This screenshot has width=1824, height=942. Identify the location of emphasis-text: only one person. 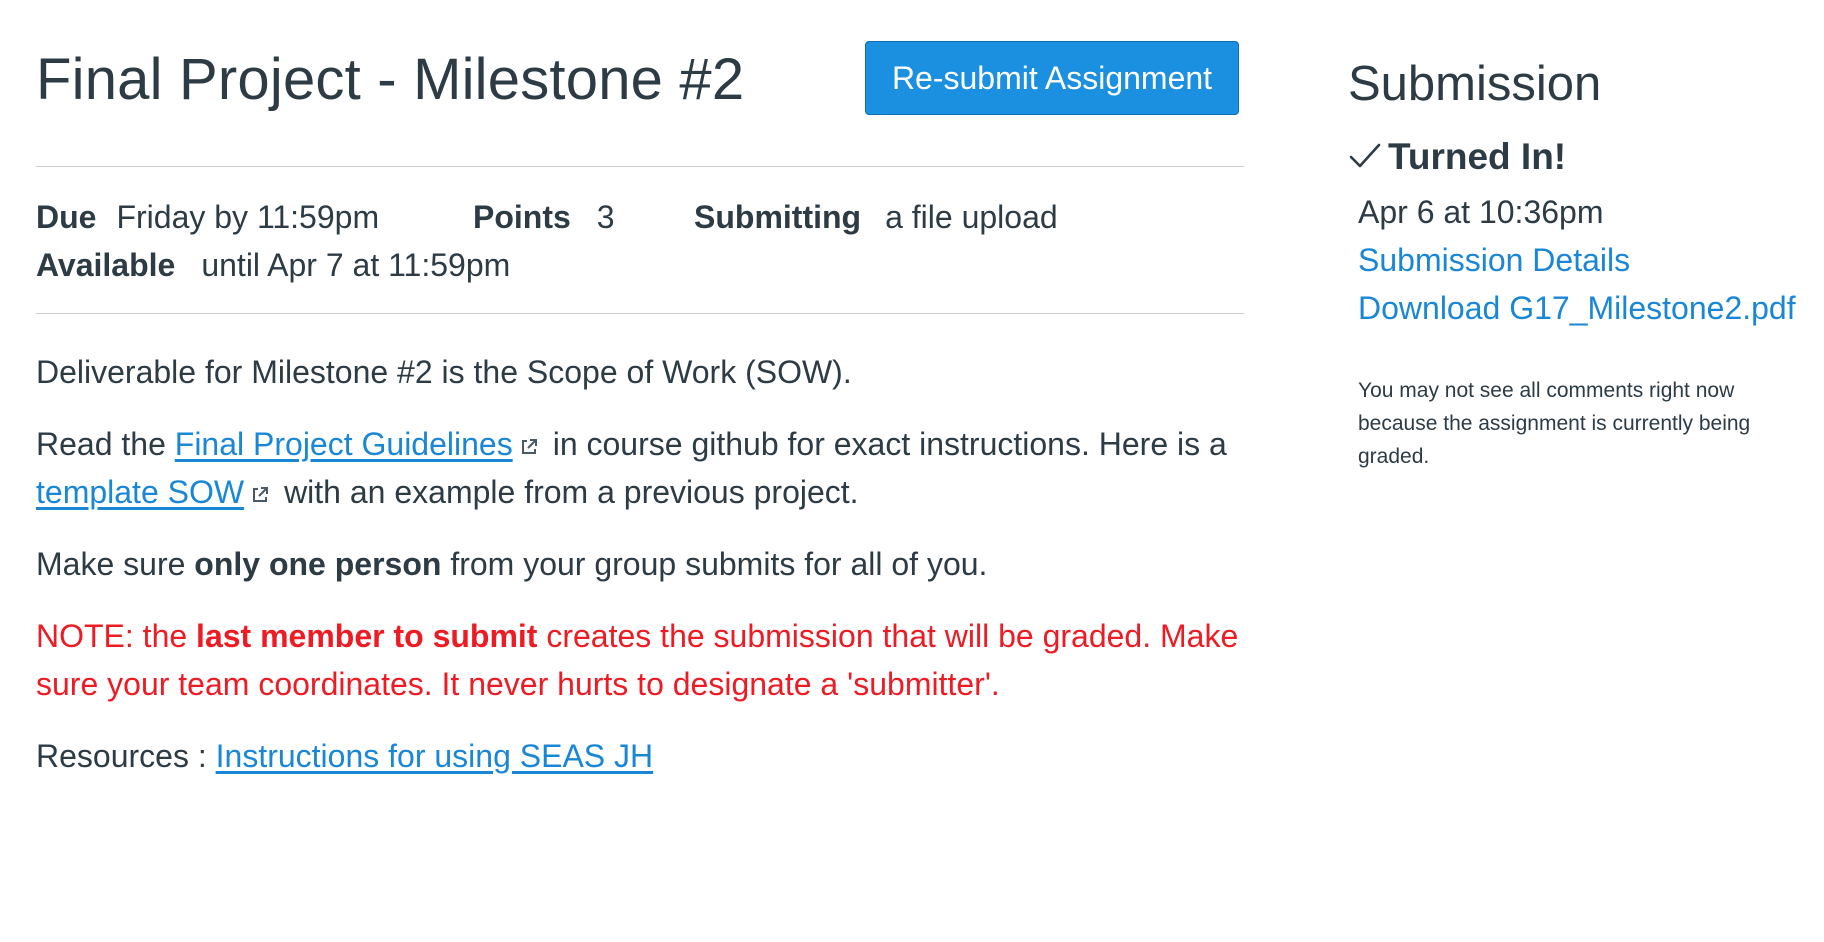
(318, 564).